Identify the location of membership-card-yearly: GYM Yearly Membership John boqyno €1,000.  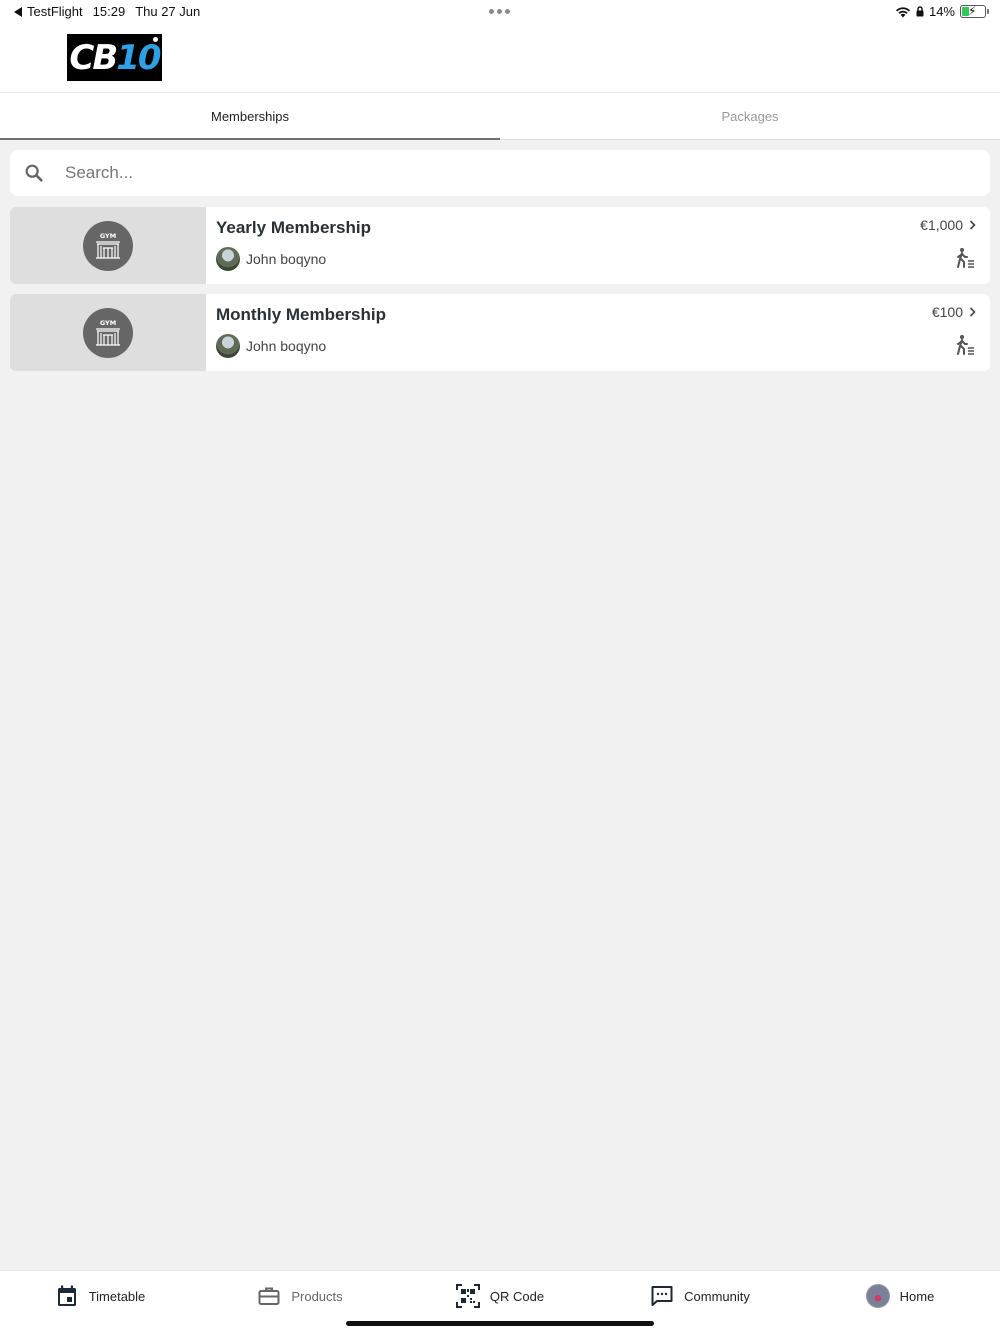
(500, 245).